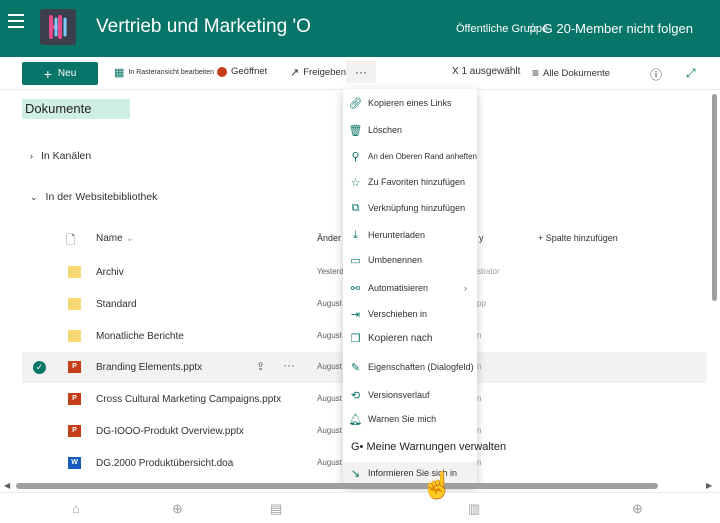 This screenshot has height=523, width=720. What do you see at coordinates (410, 338) in the screenshot?
I see `menu-item-copy-to: ❐ Kopieren nach` at bounding box center [410, 338].